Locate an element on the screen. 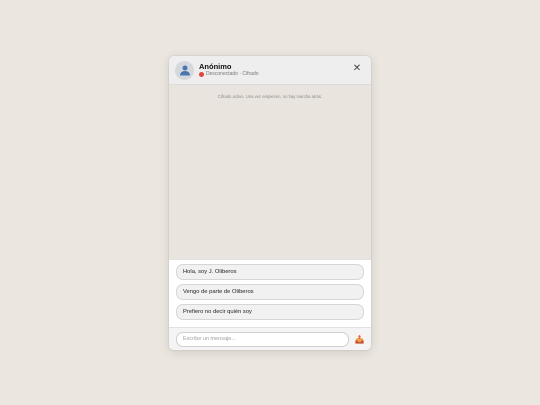 The image size is (540, 405). message-input is located at coordinates (262, 339).